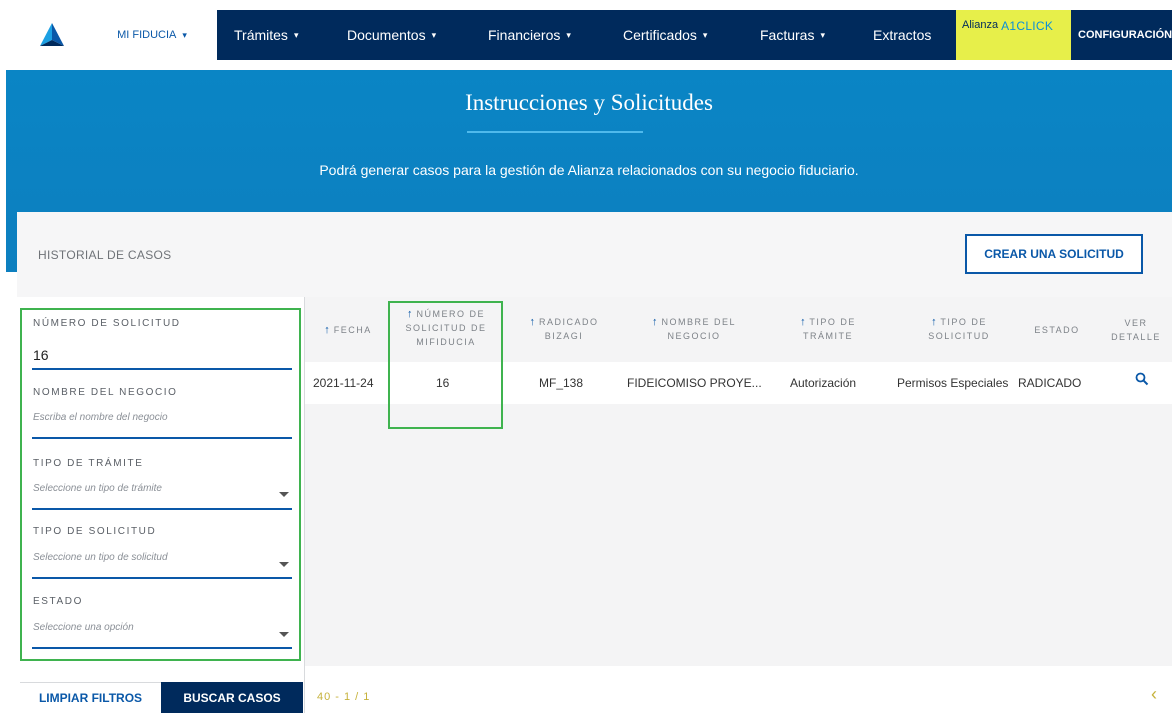 The image size is (1172, 713). What do you see at coordinates (386, 35) in the screenshot?
I see `nav-documentos-label: Documentos` at bounding box center [386, 35].